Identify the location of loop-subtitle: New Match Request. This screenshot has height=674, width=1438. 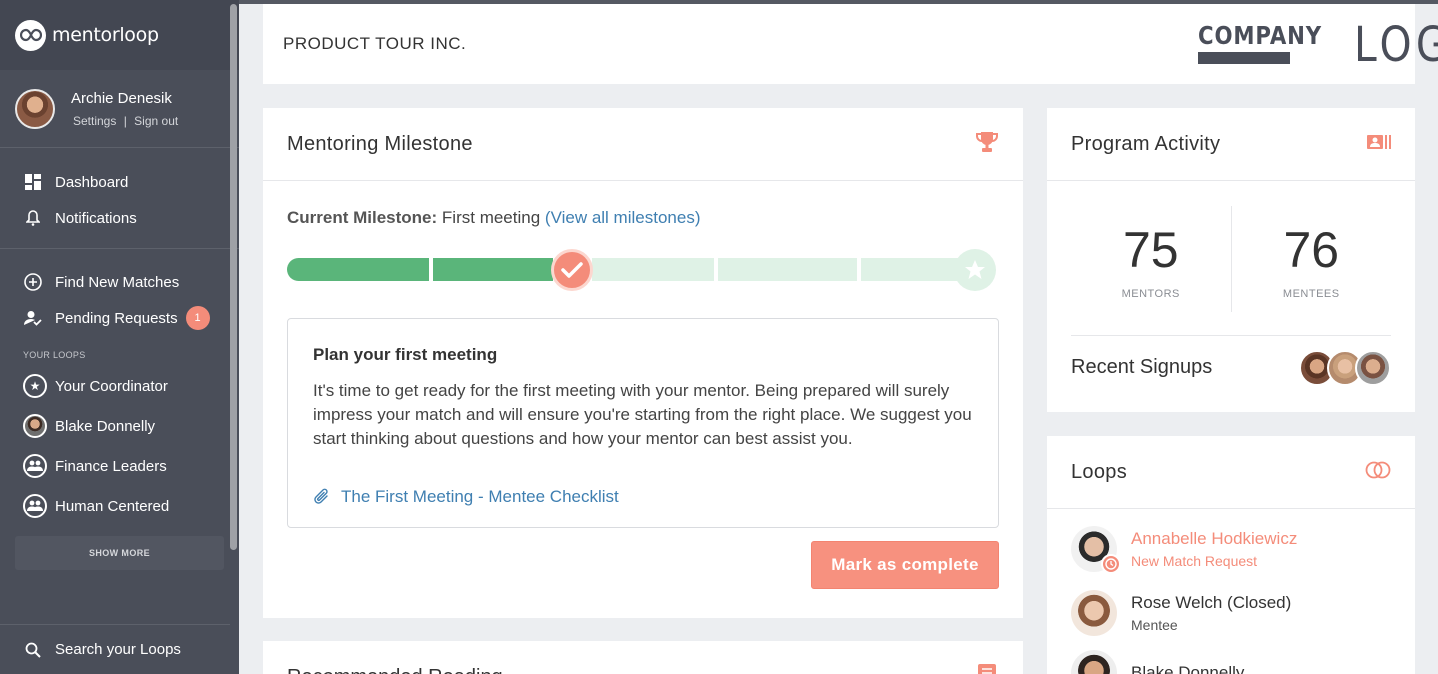
(1194, 561).